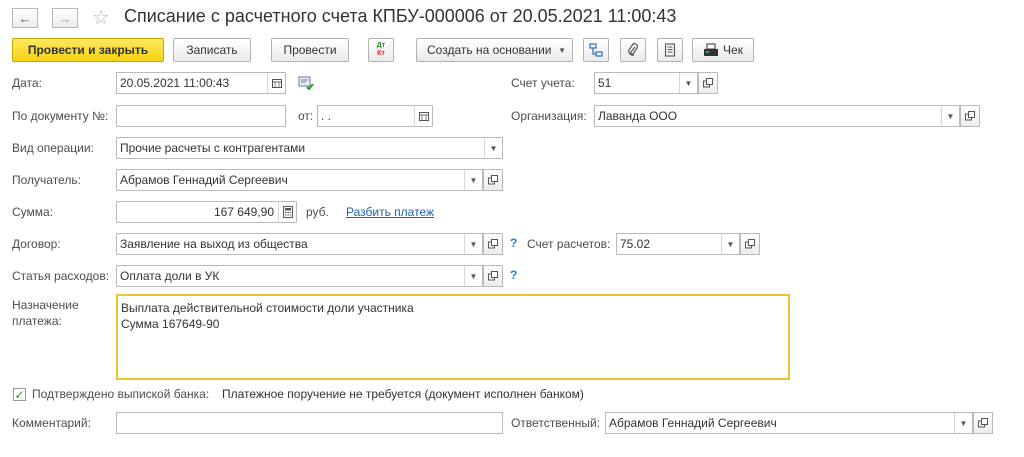 The height and width of the screenshot is (457, 1024). What do you see at coordinates (556, 423) in the screenshot?
I see `responsible-label: Ответственный:` at bounding box center [556, 423].